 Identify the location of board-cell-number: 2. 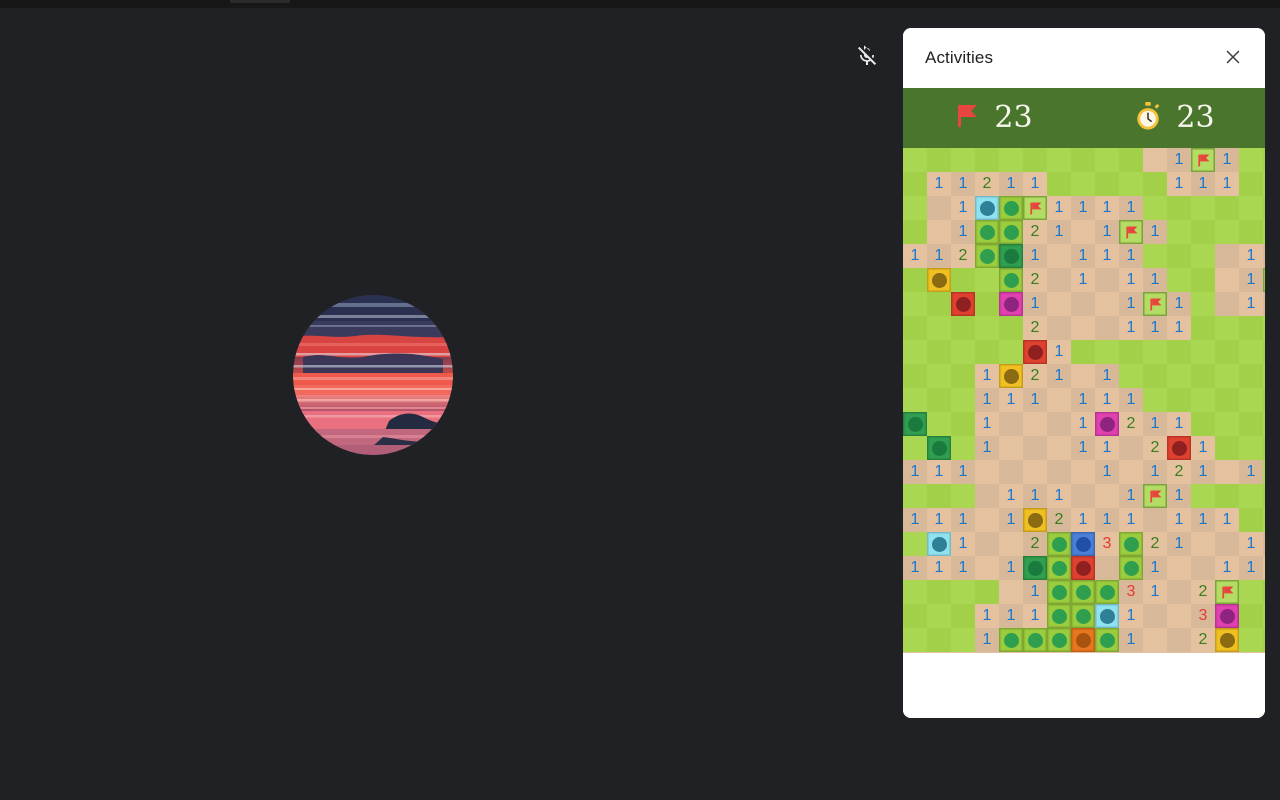
(1059, 520).